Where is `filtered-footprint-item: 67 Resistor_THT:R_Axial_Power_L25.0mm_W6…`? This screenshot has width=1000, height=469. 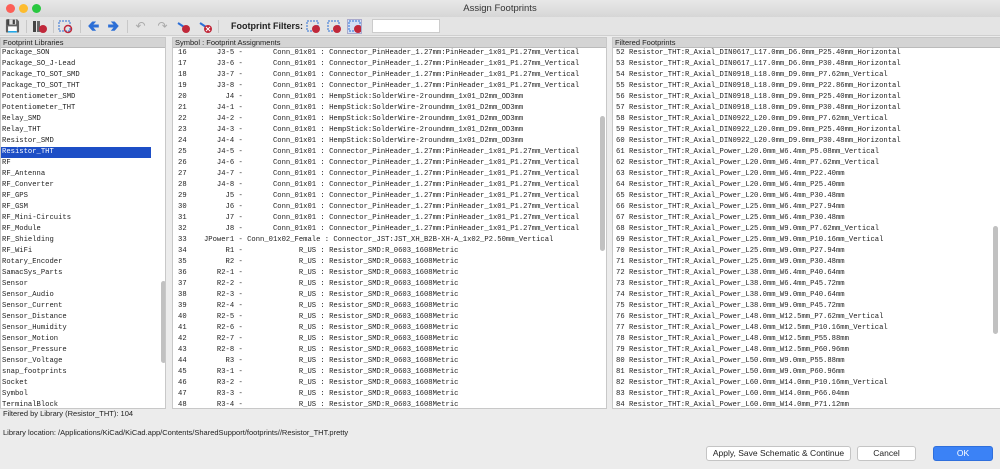 filtered-footprint-item: 67 Resistor_THT:R_Axial_Power_L25.0mm_W6… is located at coordinates (808, 218).